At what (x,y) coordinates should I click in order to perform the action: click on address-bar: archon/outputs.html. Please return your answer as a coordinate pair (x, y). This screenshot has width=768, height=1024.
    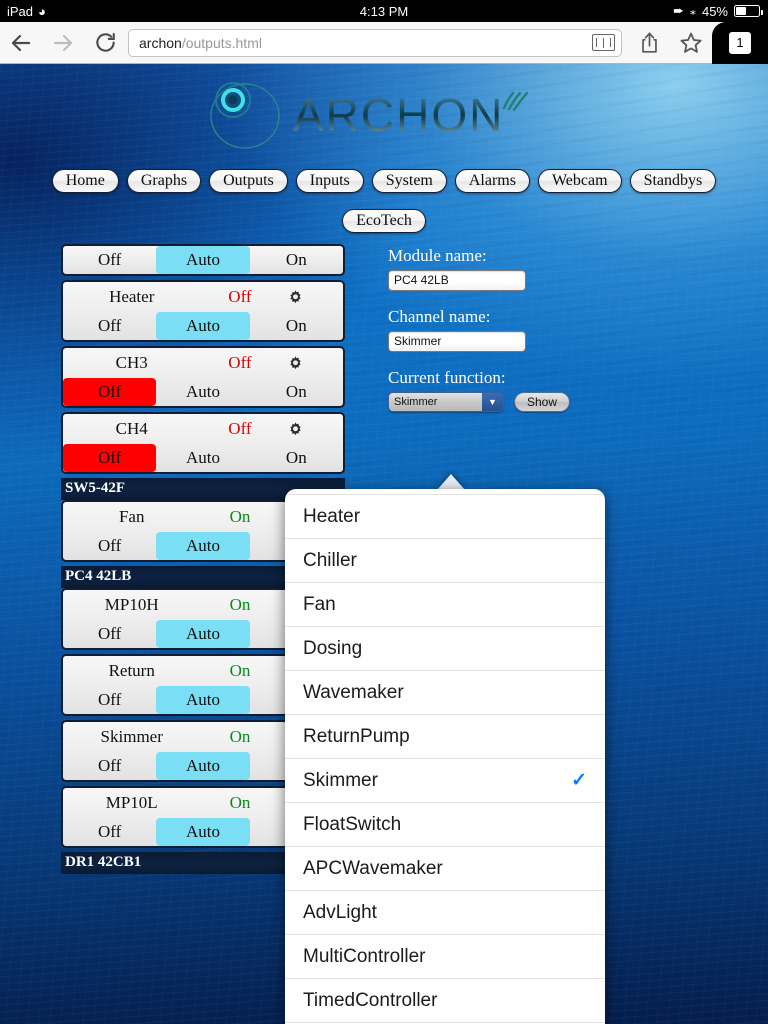
    Looking at the image, I should click on (375, 42).